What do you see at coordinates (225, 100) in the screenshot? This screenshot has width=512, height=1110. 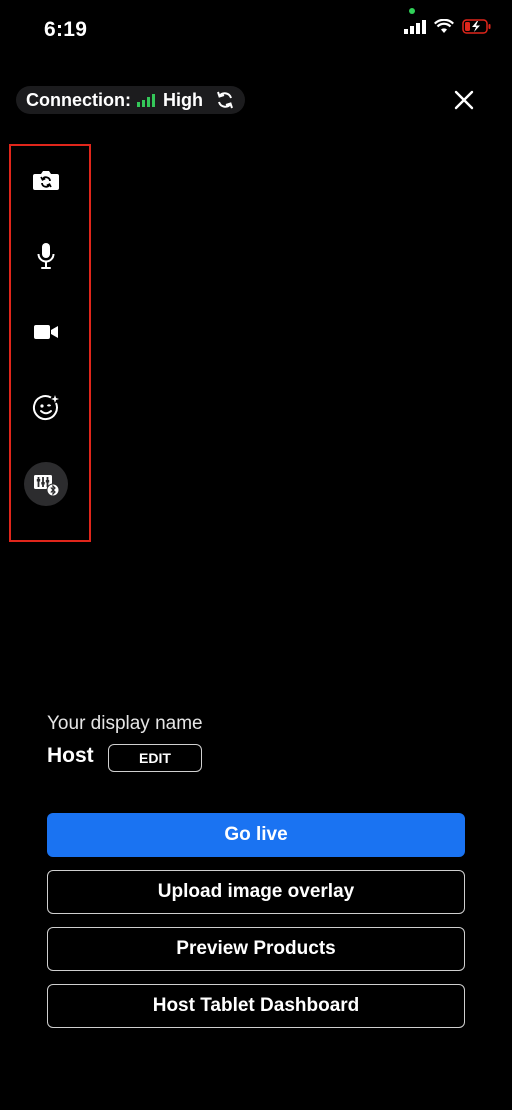 I see `refresh-icon` at bounding box center [225, 100].